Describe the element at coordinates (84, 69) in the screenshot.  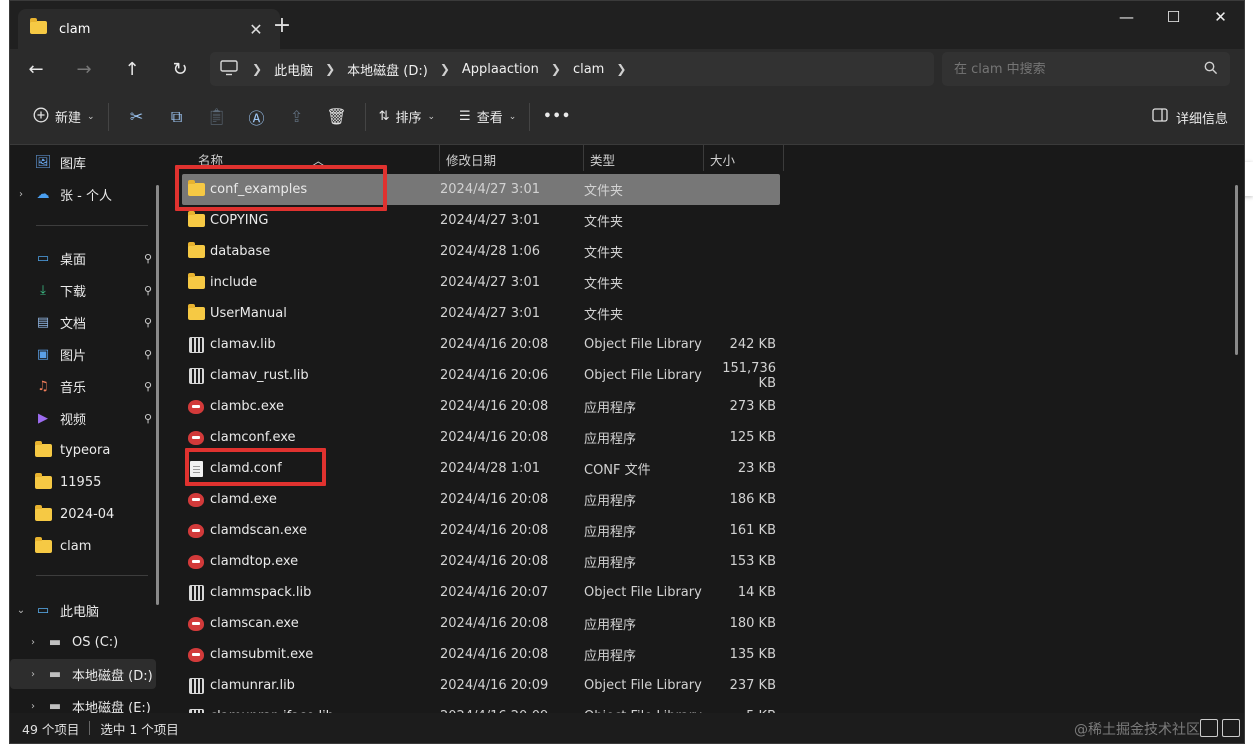
I see `forward-button: →` at that location.